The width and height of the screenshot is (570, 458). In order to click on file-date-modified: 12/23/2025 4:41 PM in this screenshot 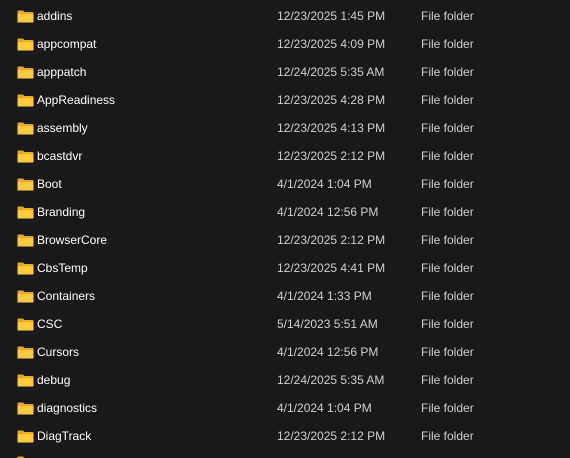, I will do `click(331, 268)`.